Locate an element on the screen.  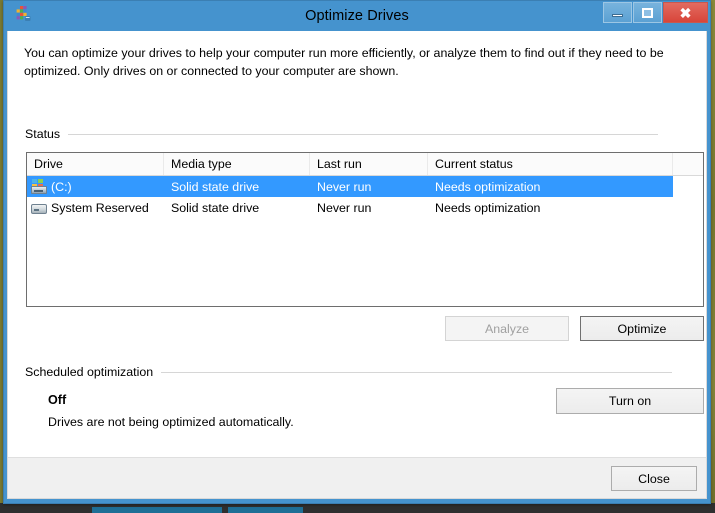
column-header-filler is located at coordinates (688, 164).